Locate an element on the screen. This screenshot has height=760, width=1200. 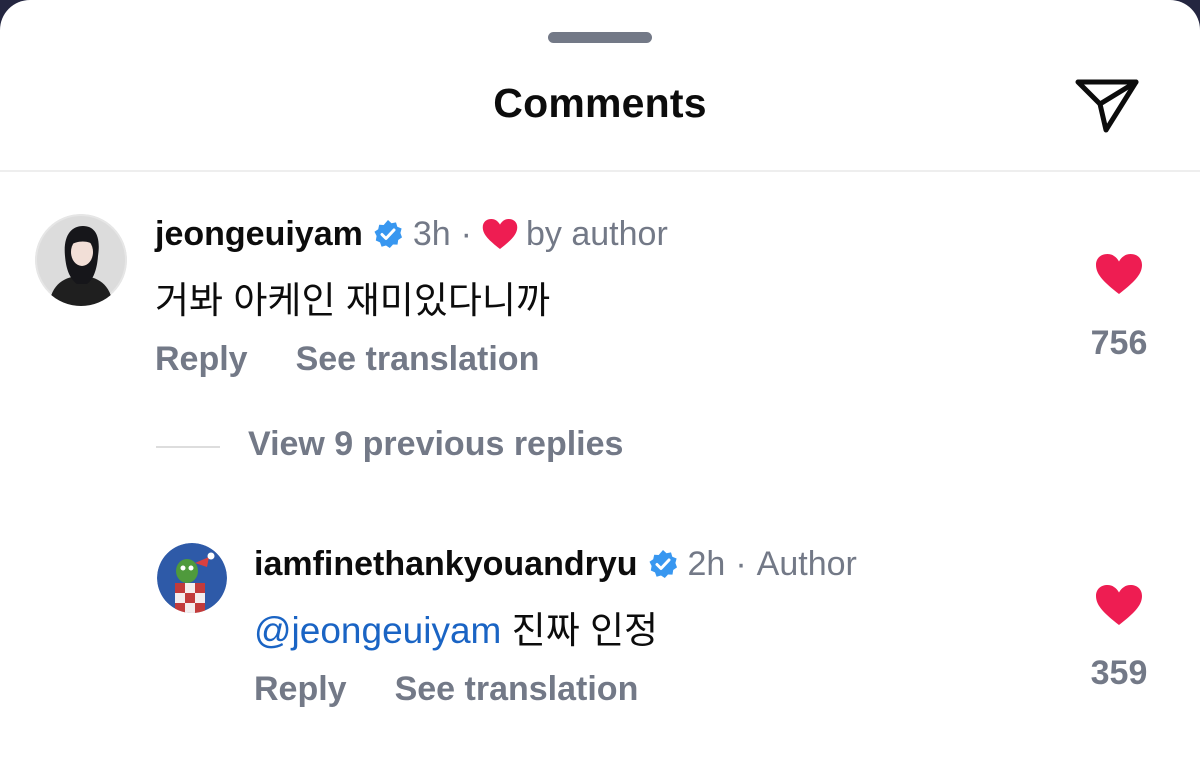
comment-time: 3h is located at coordinates (431, 233).